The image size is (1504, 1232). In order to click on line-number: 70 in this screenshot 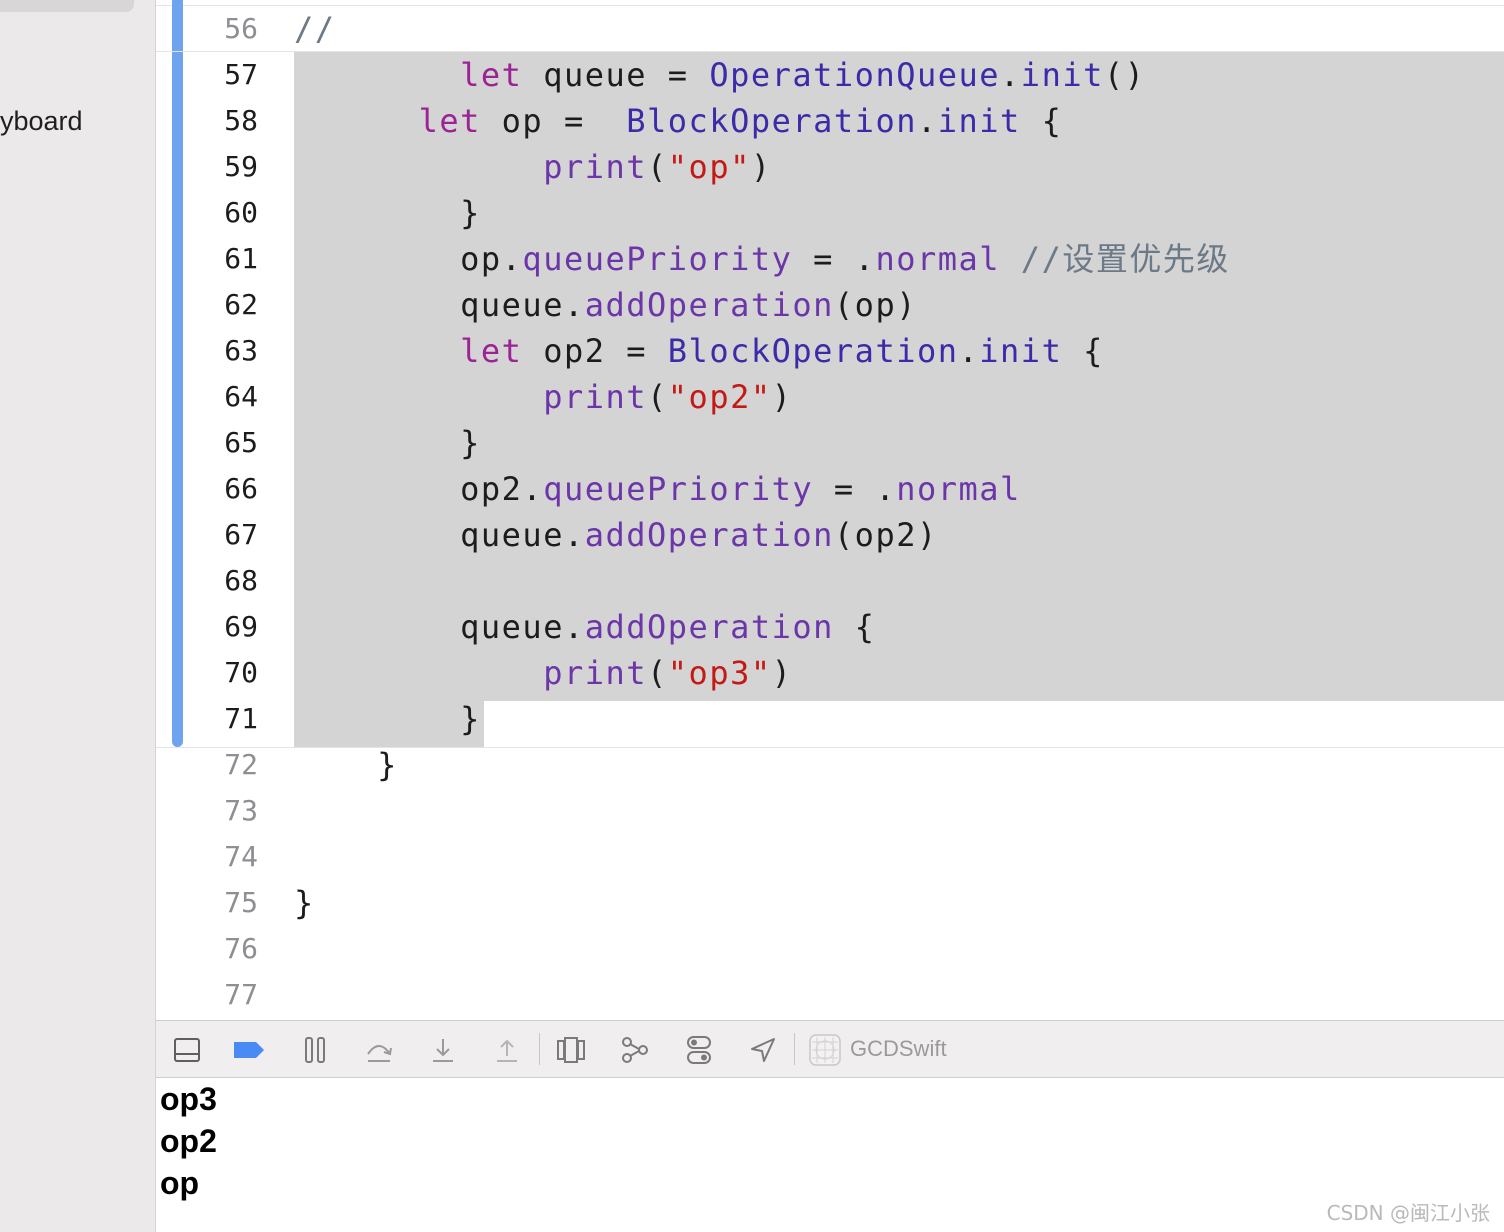, I will do `click(222, 673)`.